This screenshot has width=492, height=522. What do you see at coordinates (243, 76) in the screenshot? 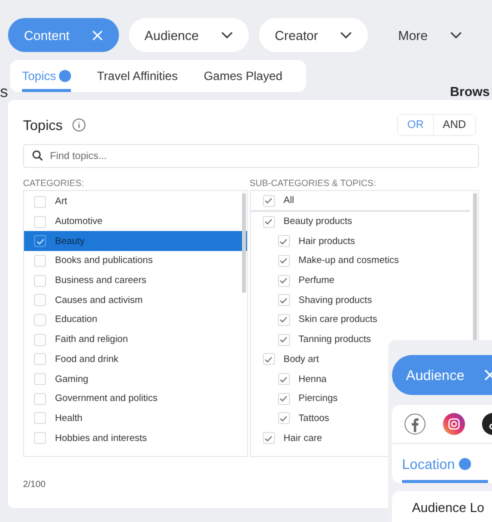
I see `topic-tab: Games Played` at bounding box center [243, 76].